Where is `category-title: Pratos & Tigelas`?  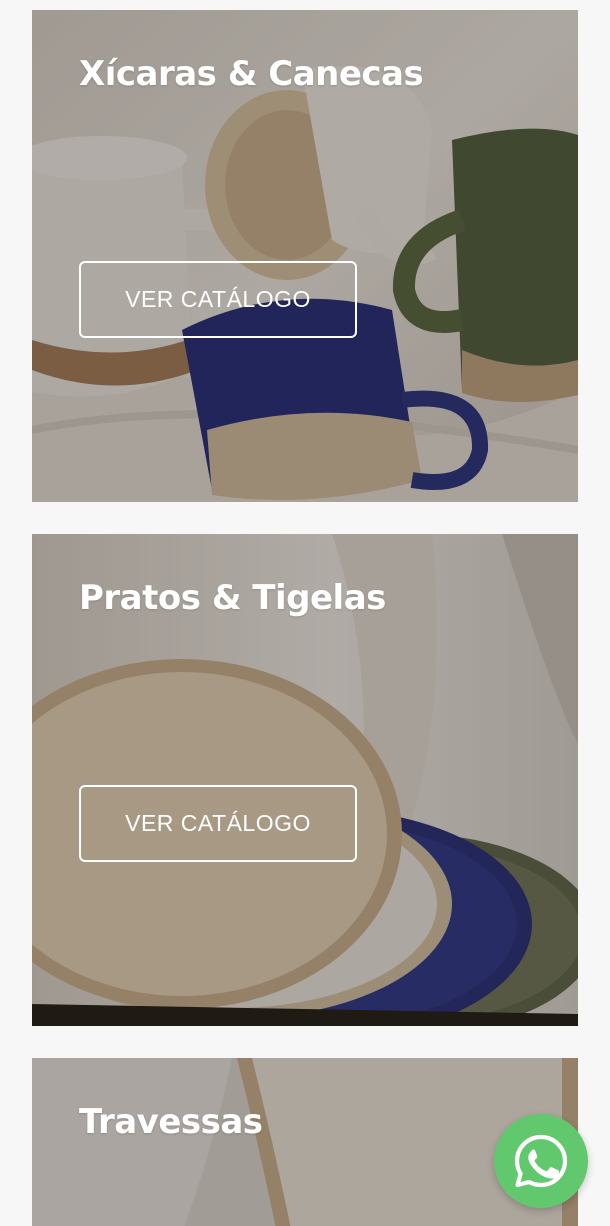 category-title: Pratos & Tigelas is located at coordinates (232, 598).